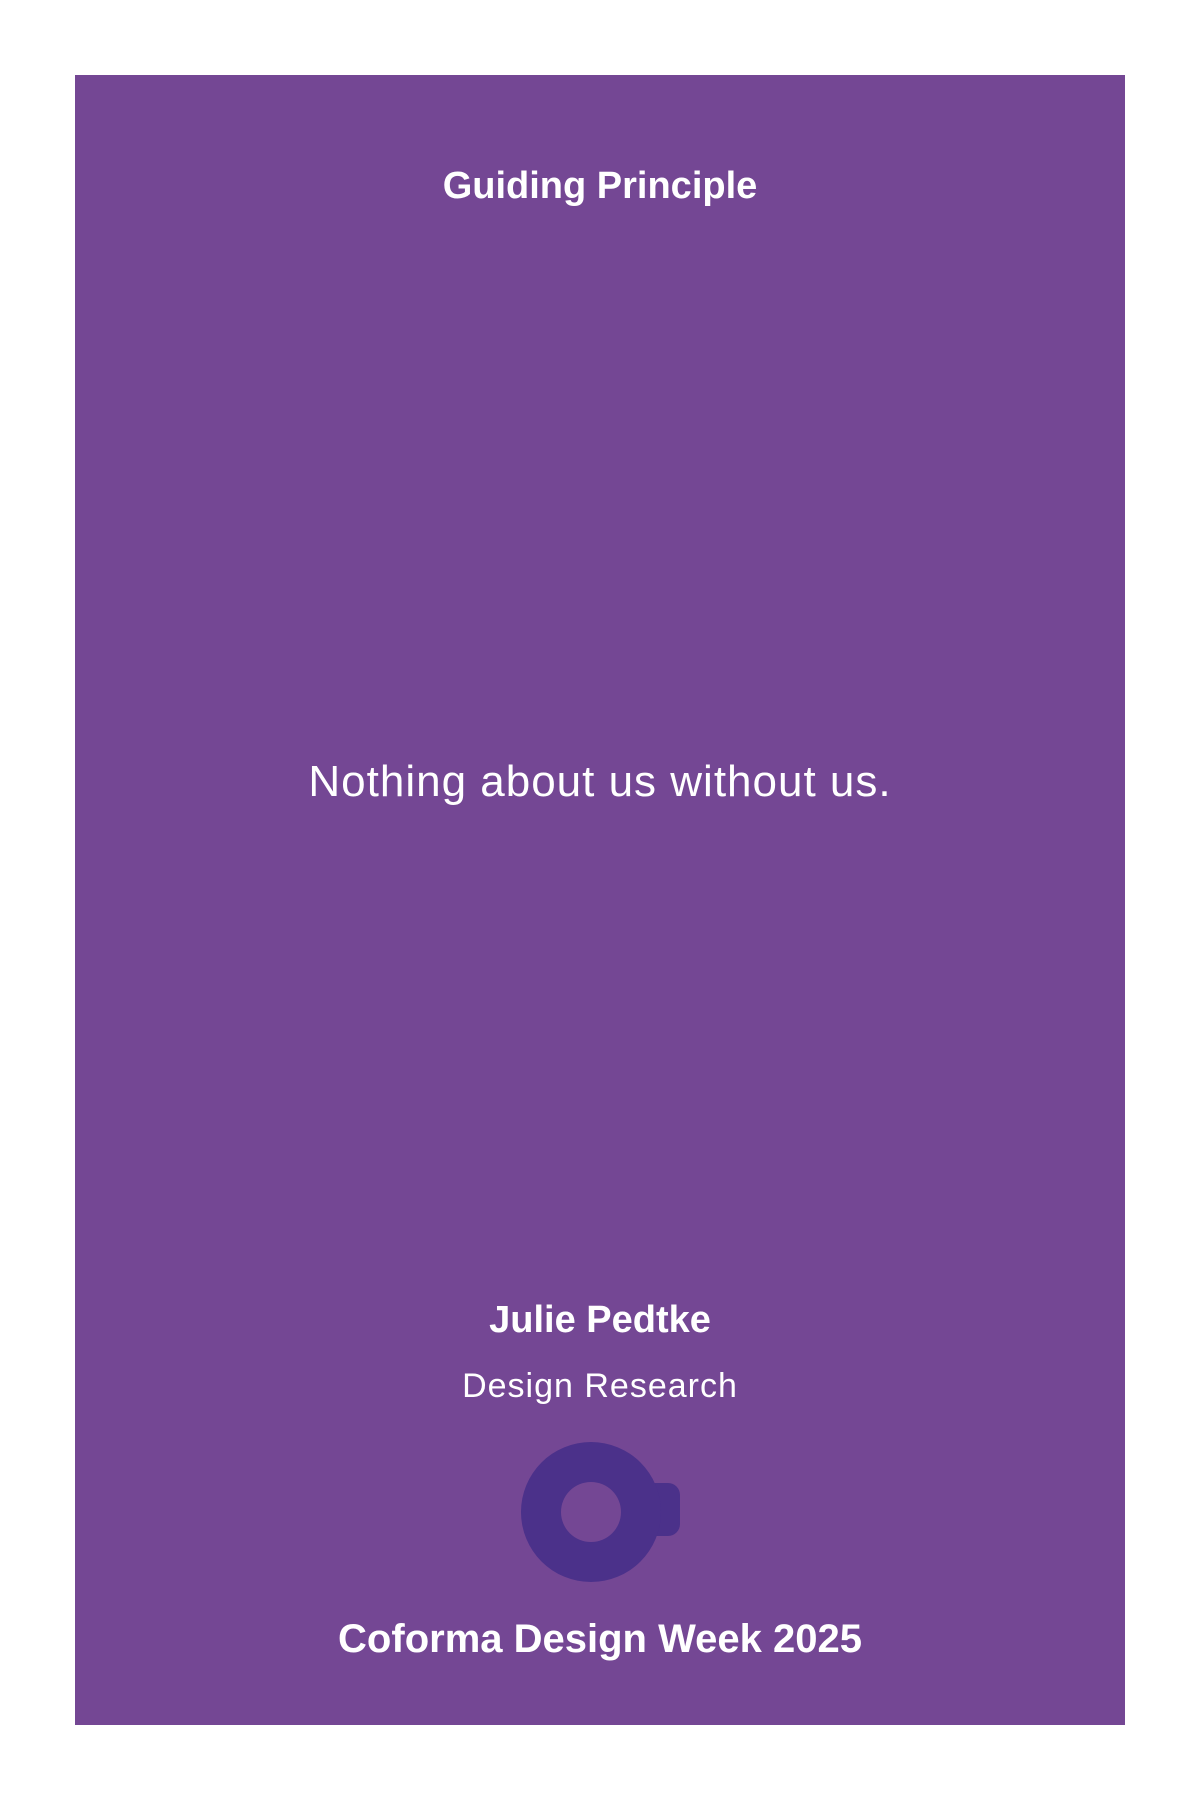 Image resolution: width=1200 pixels, height=1800 pixels. I want to click on card-heading: Guiding Principle, so click(600, 186).